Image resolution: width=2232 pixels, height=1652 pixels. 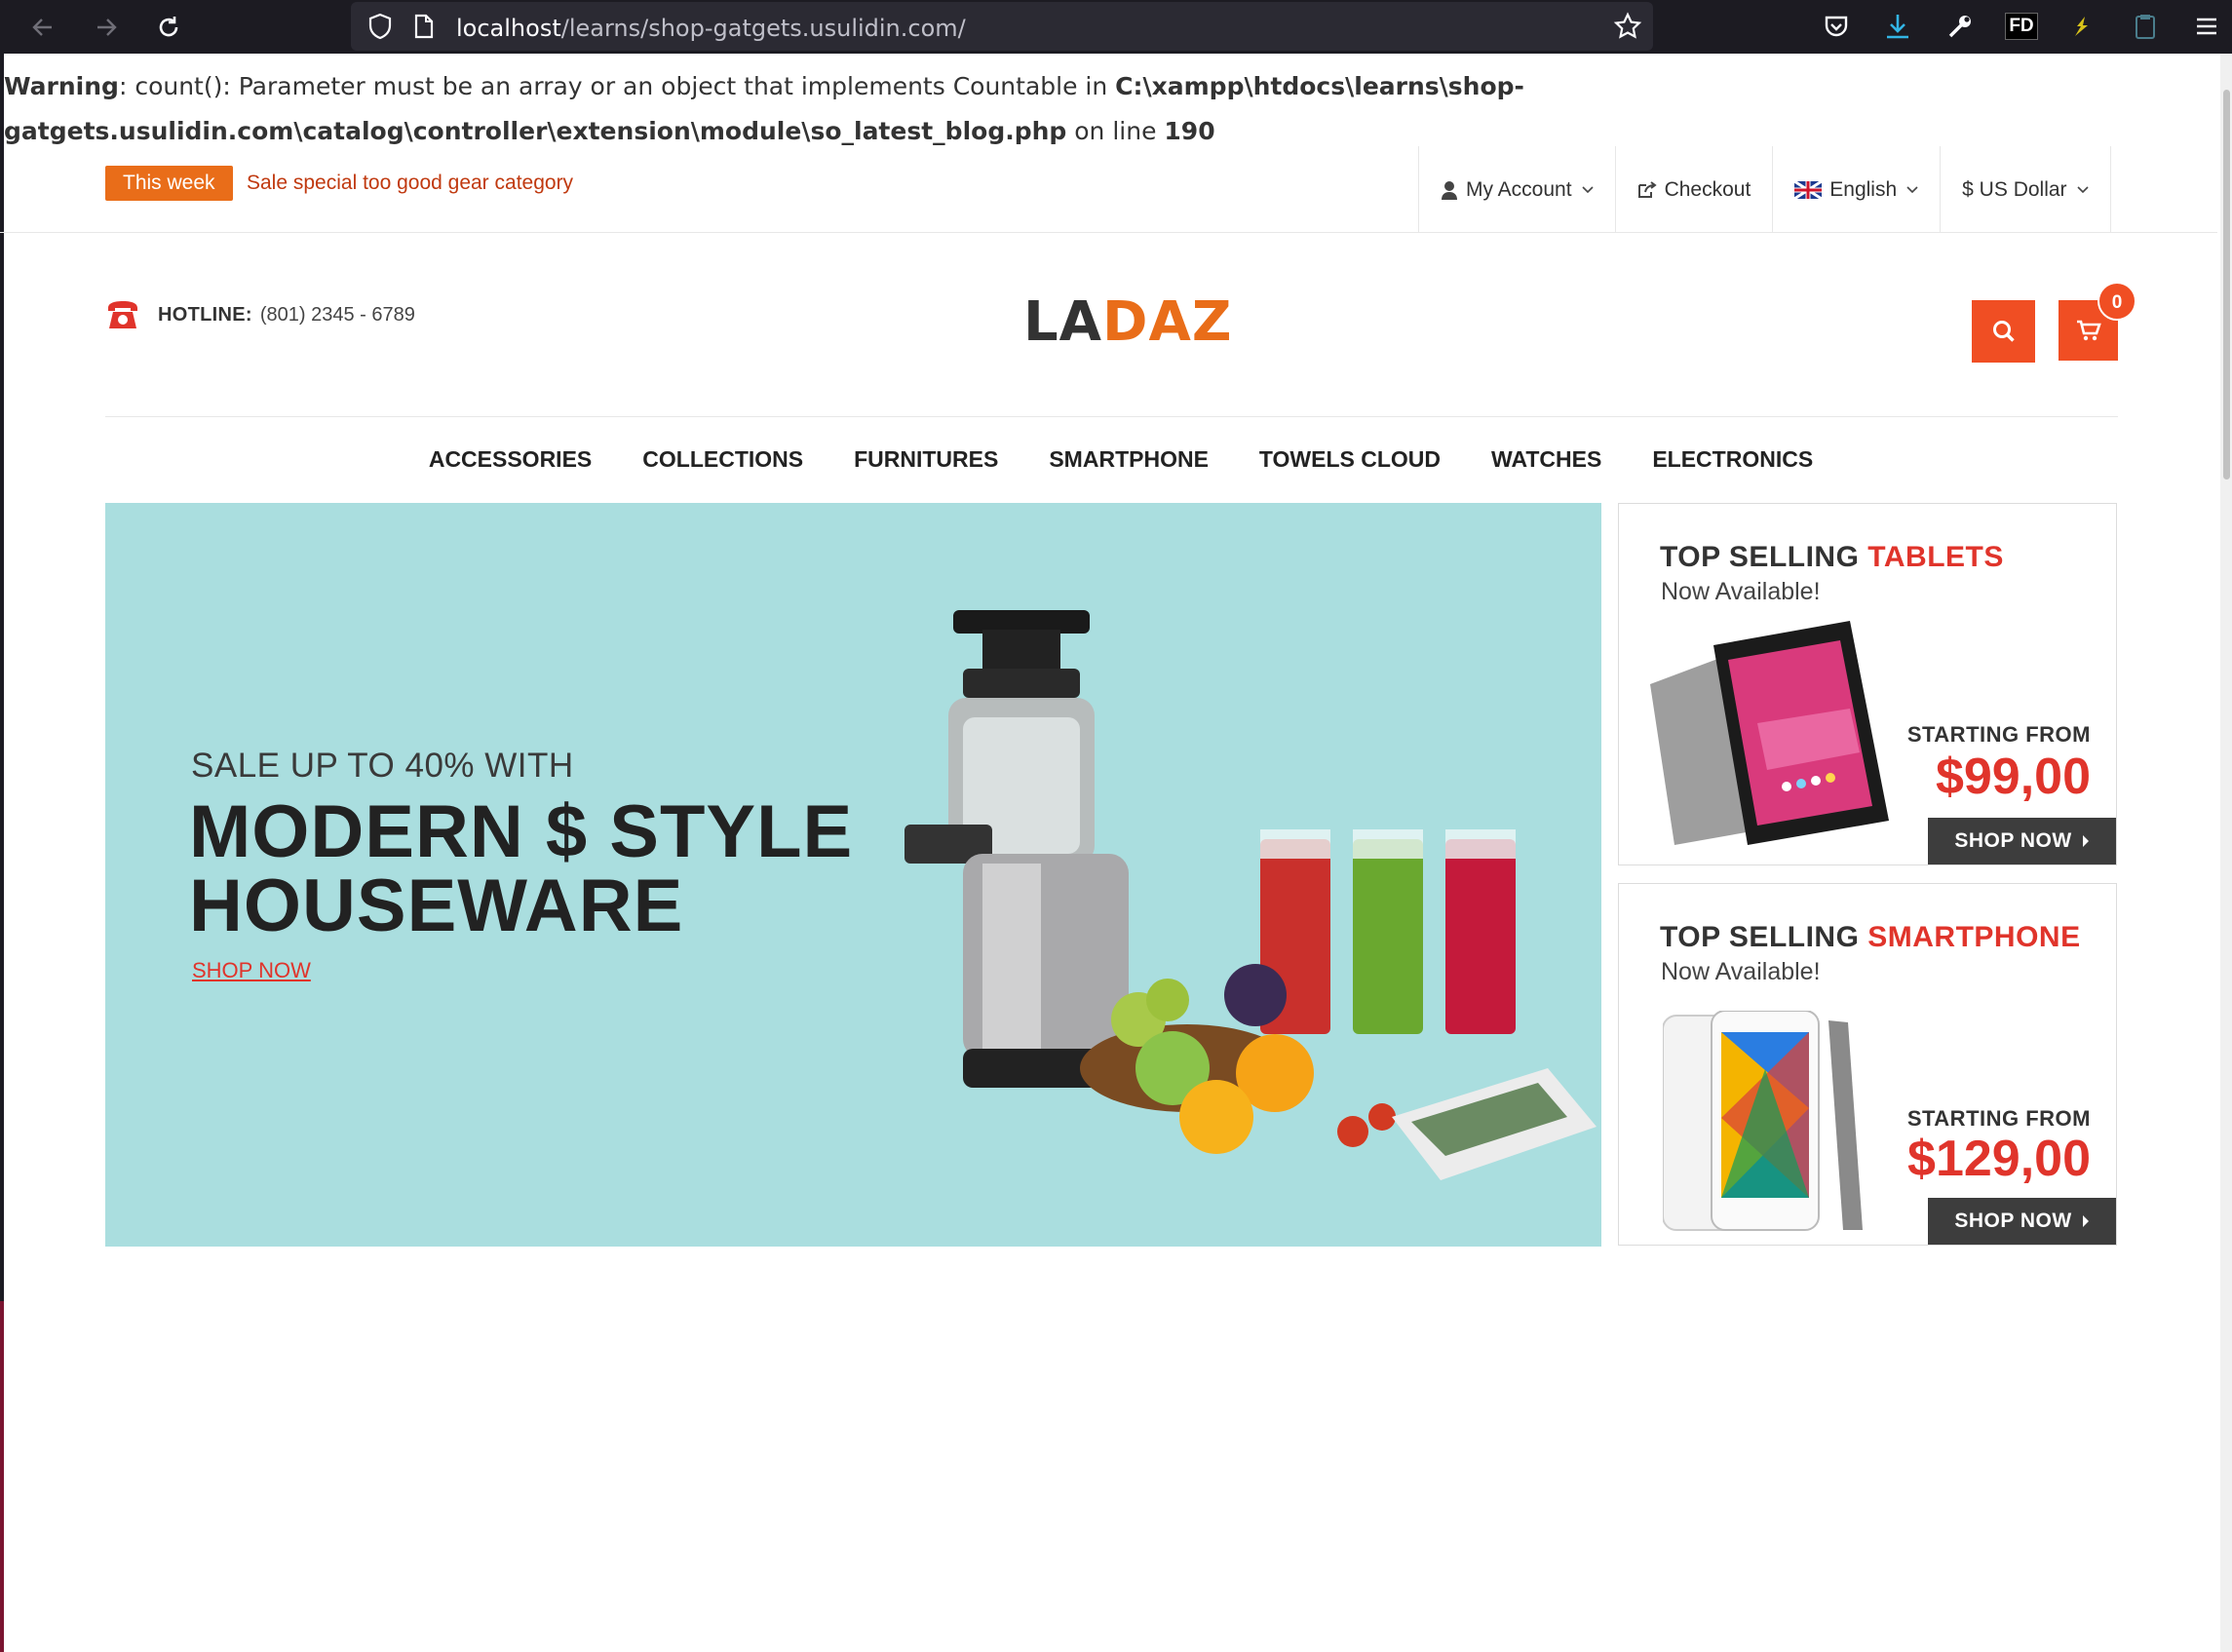 I want to click on warning-on-line: on line, so click(x=1115, y=131).